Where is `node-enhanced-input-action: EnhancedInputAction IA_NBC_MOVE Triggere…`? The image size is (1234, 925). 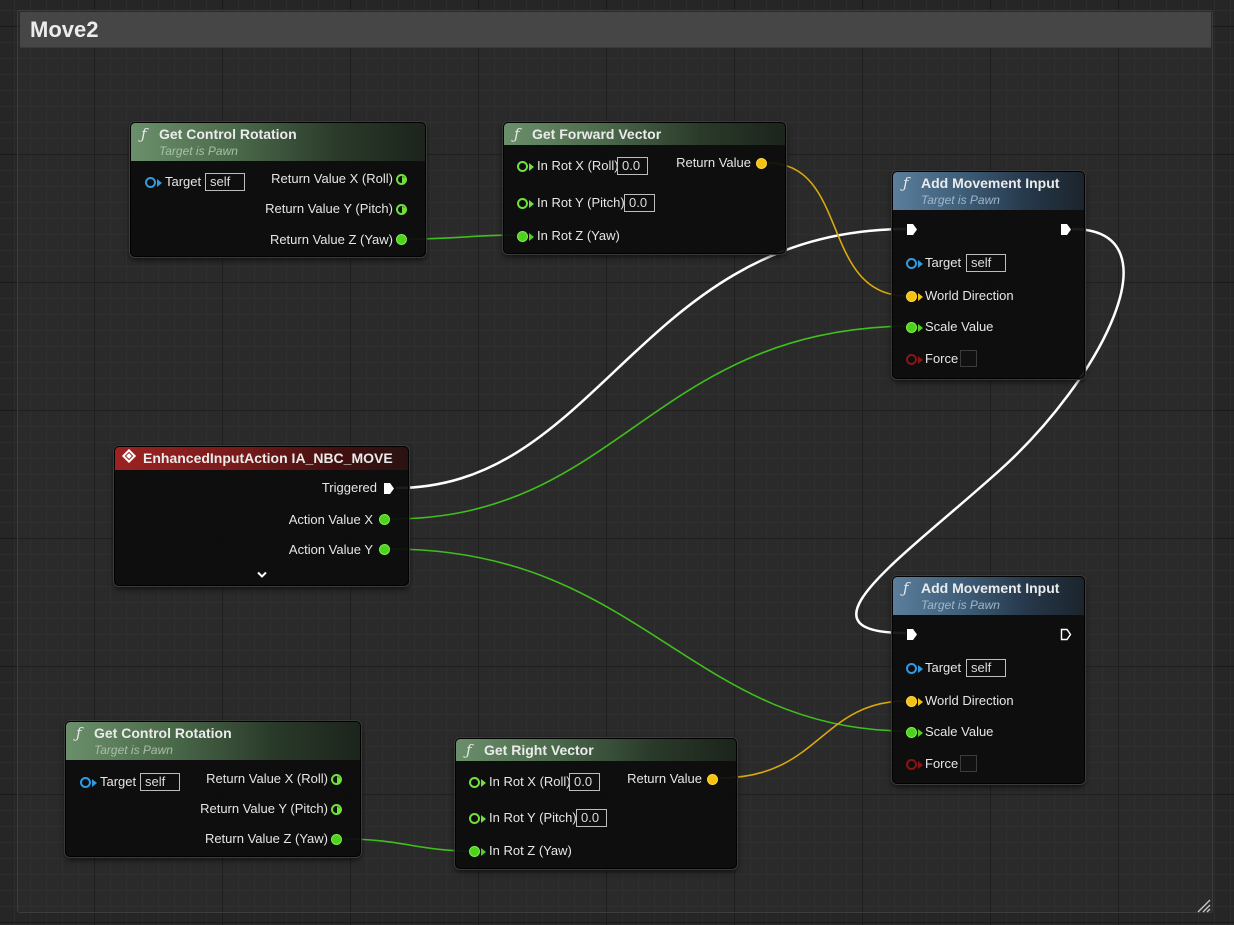 node-enhanced-input-action: EnhancedInputAction IA_NBC_MOVE Triggere… is located at coordinates (261, 516).